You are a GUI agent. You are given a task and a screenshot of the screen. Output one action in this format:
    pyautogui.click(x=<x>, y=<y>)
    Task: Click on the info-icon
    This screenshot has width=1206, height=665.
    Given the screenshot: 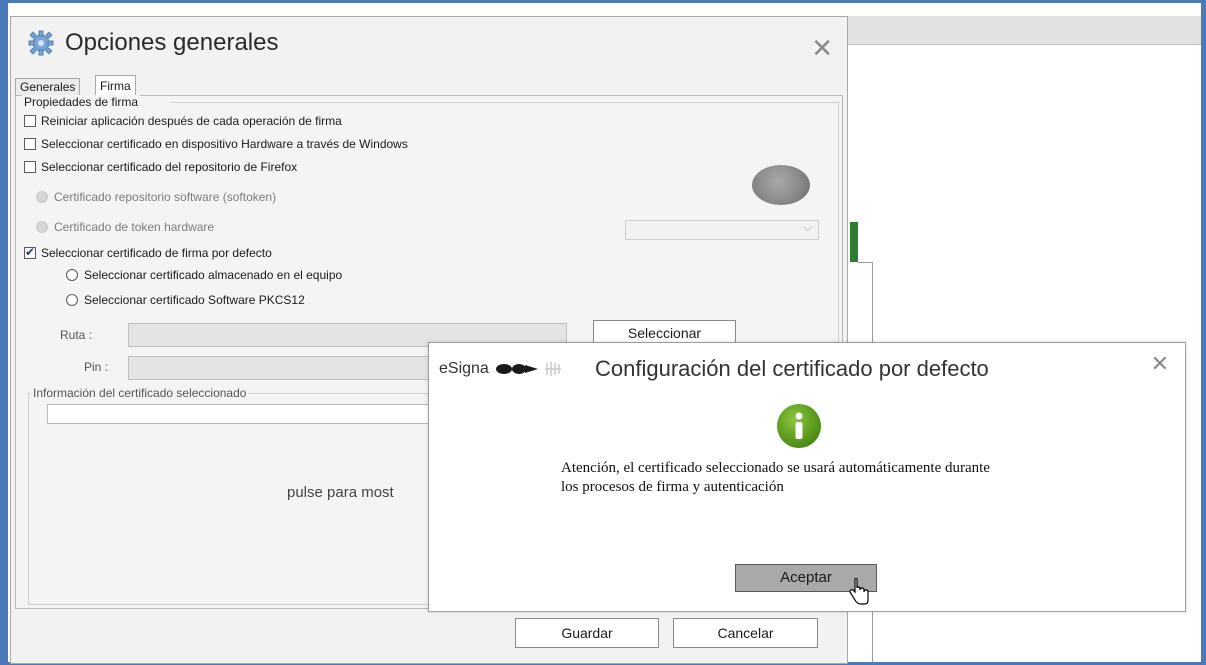 What is the action you would take?
    pyautogui.click(x=799, y=426)
    